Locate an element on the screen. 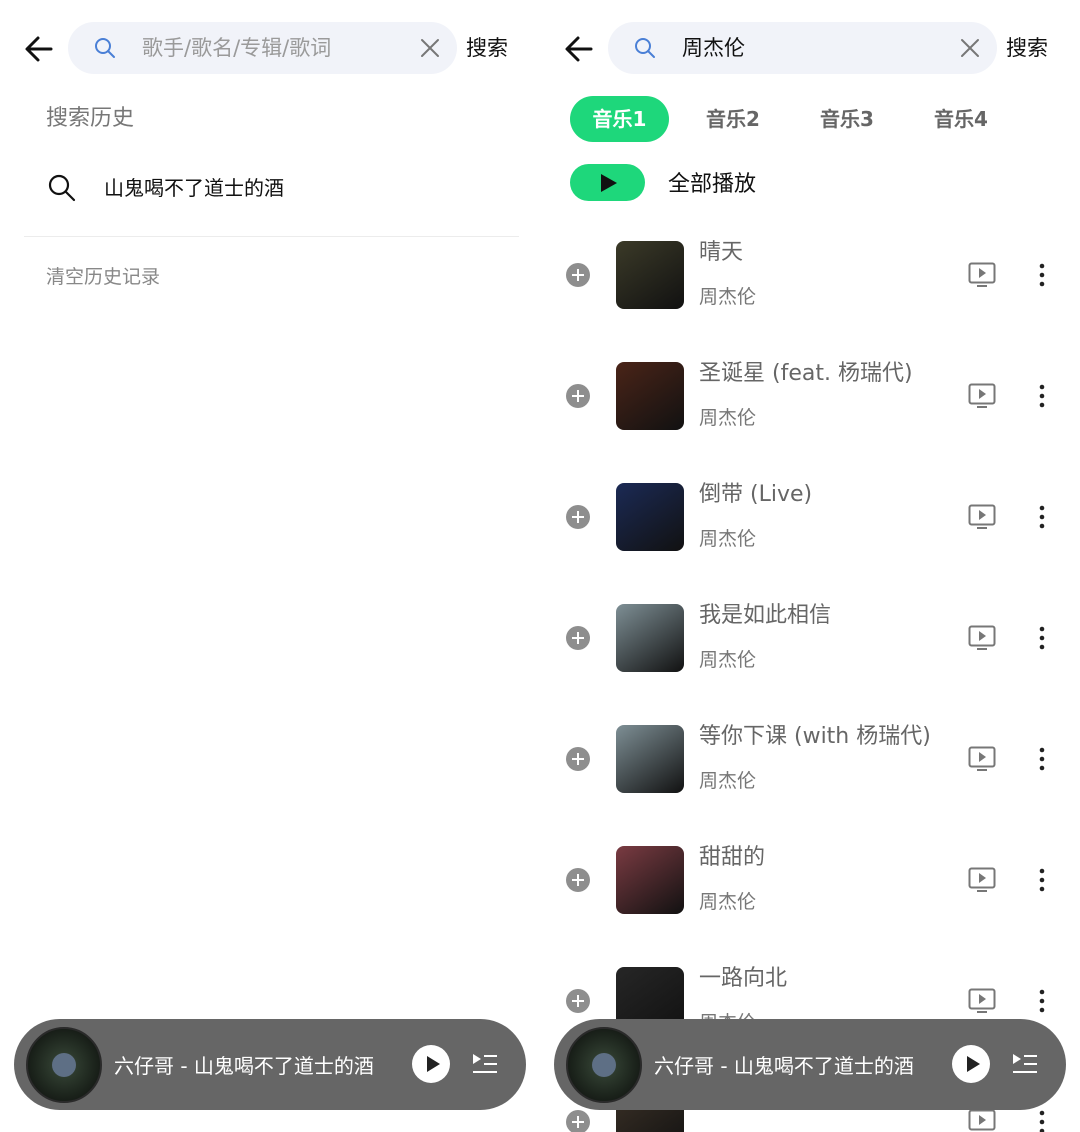 The width and height of the screenshot is (1080, 1132). song-row: 晴天 周杰伦 is located at coordinates (810, 285).